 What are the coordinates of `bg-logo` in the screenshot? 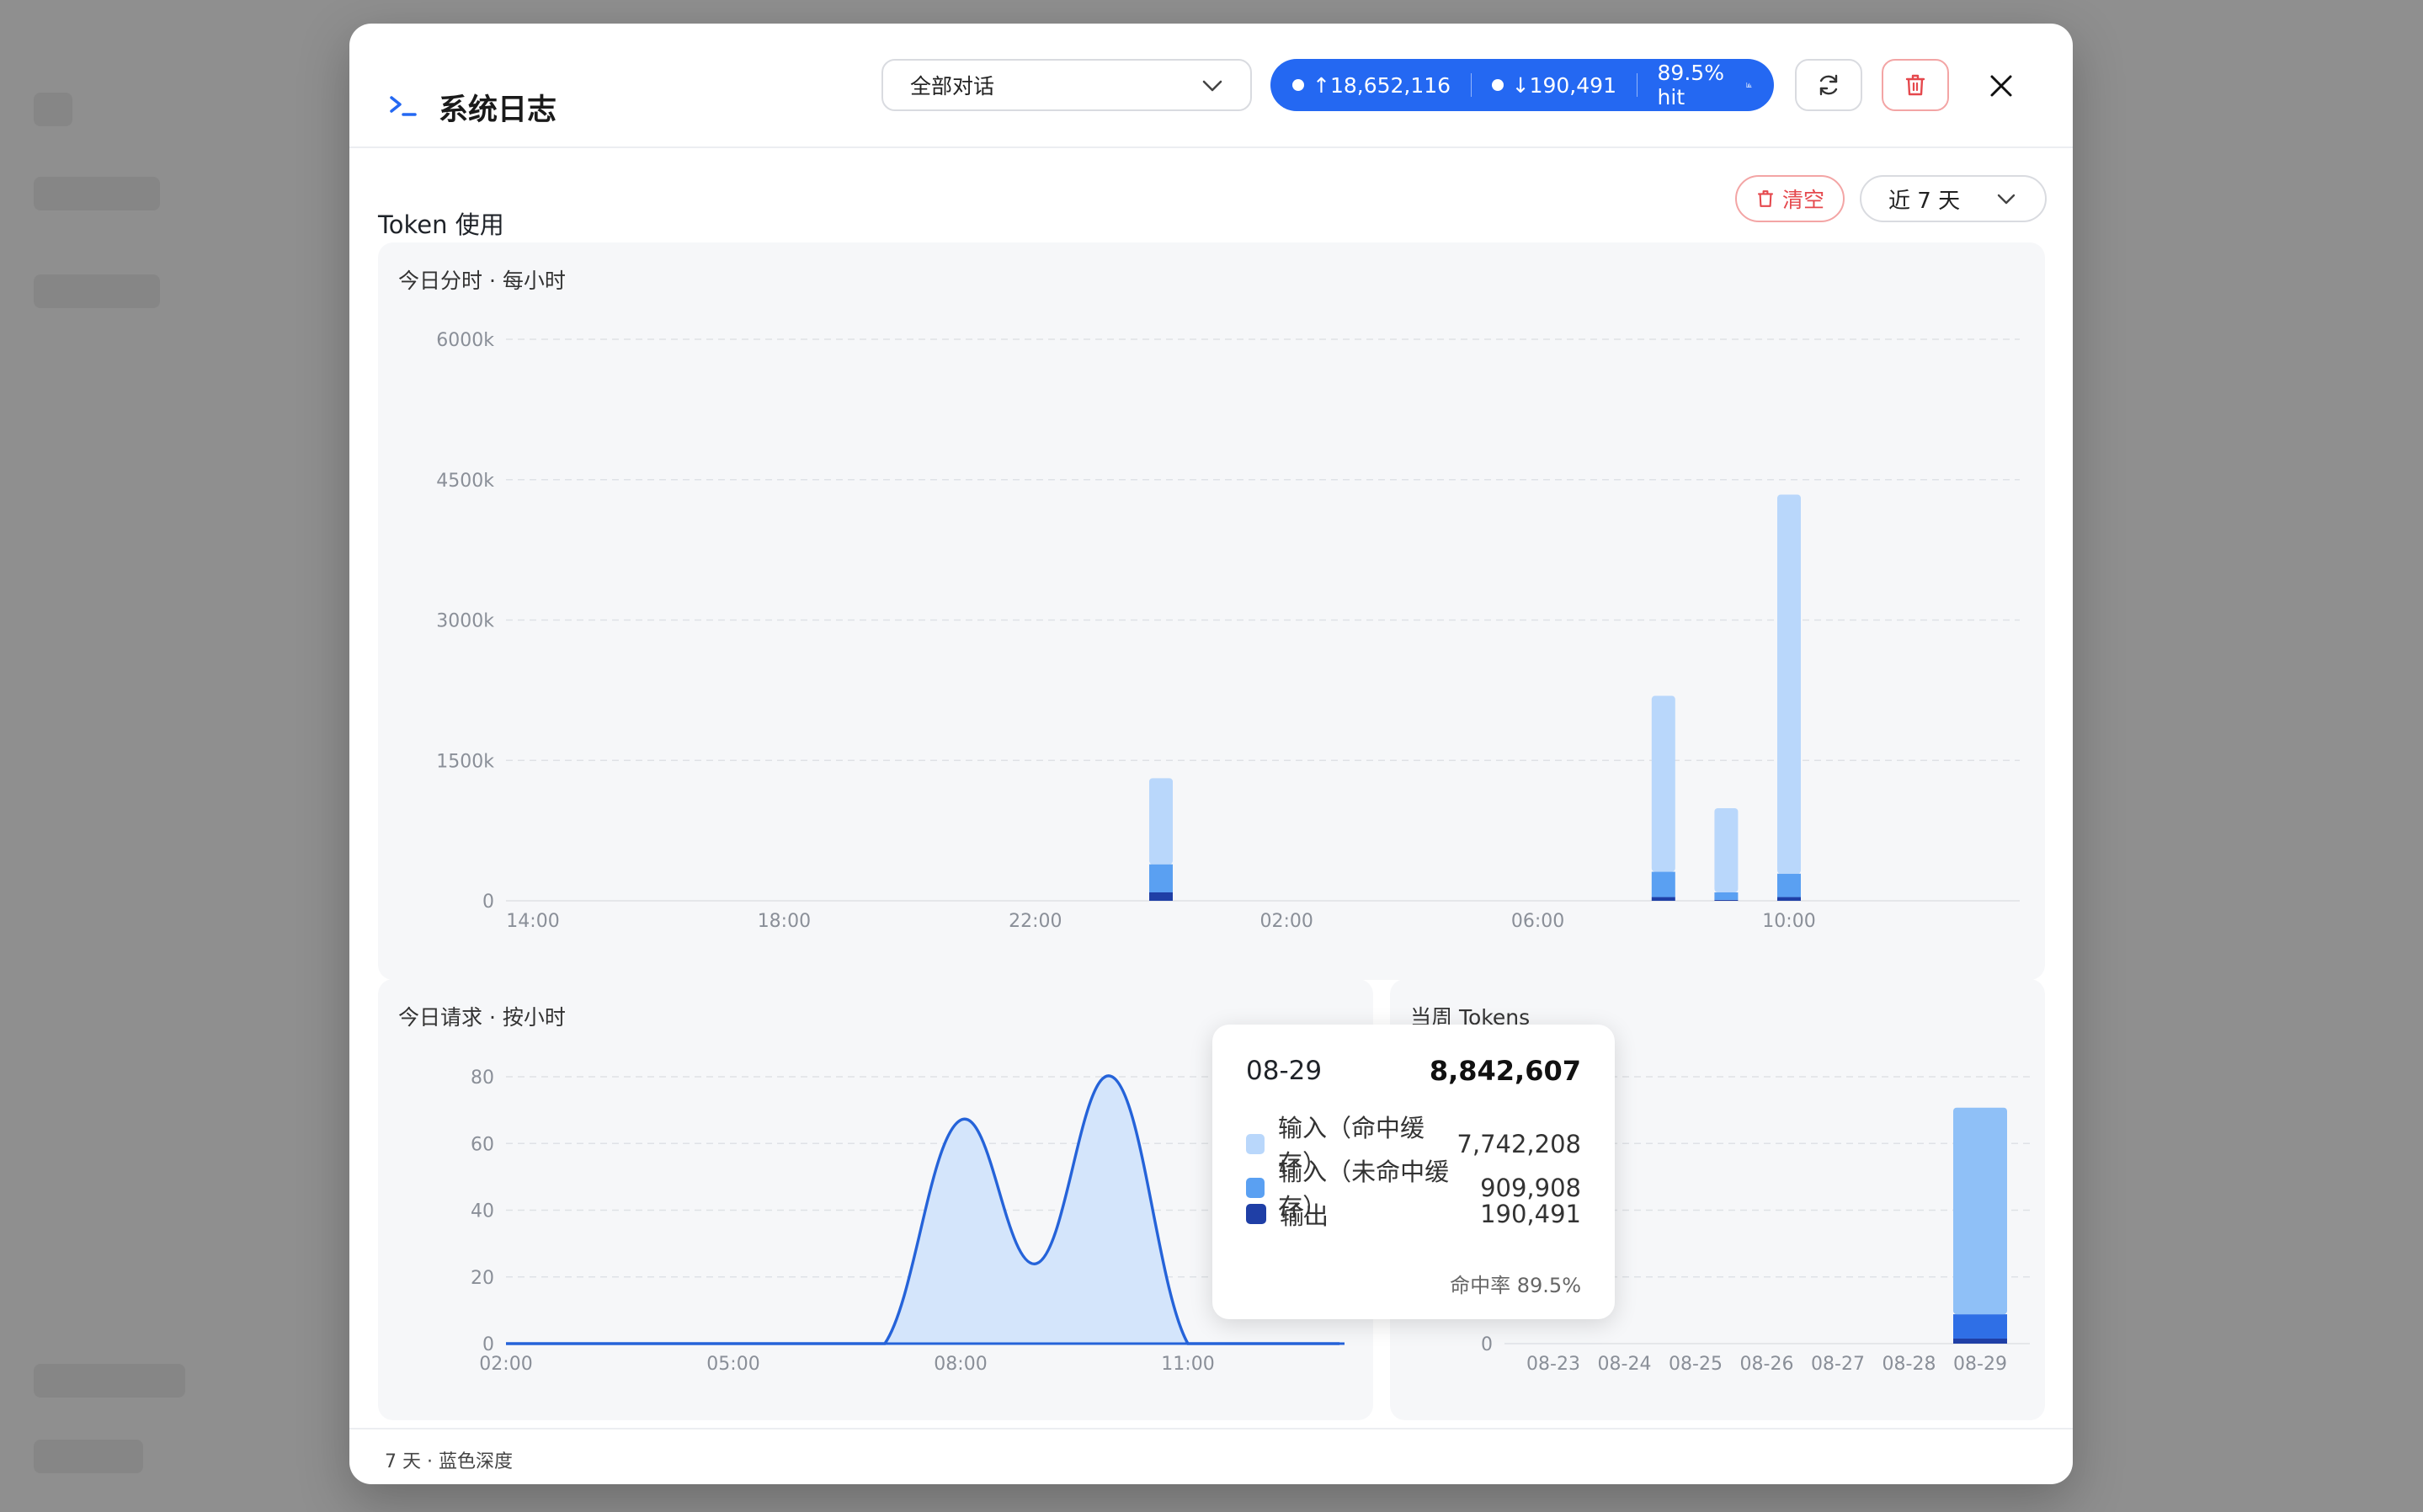 It's located at (53, 110).